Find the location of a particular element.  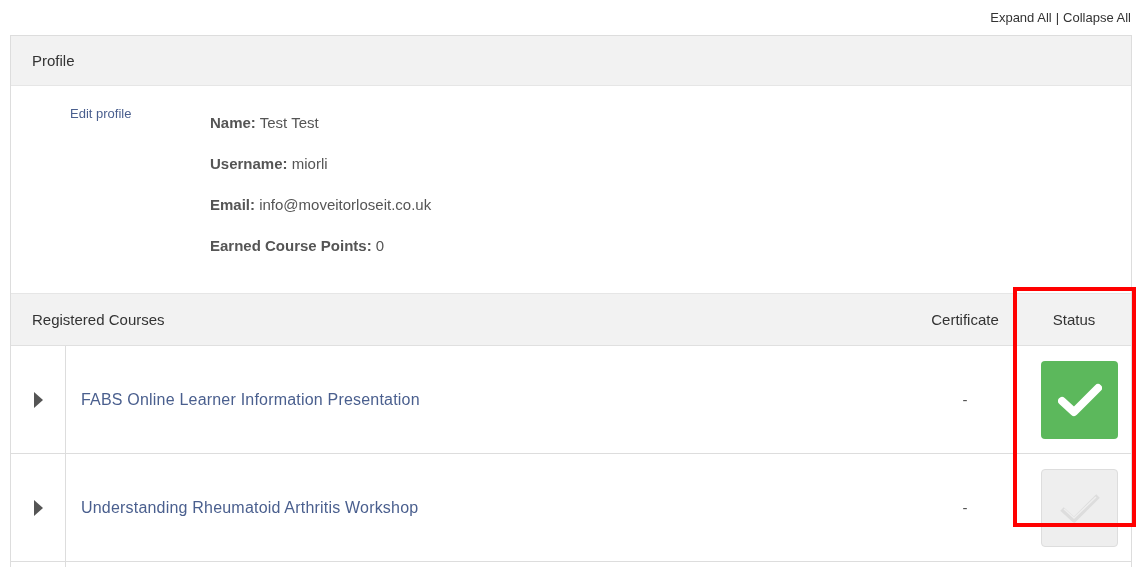

panel-title: Profile is located at coordinates (53, 60).